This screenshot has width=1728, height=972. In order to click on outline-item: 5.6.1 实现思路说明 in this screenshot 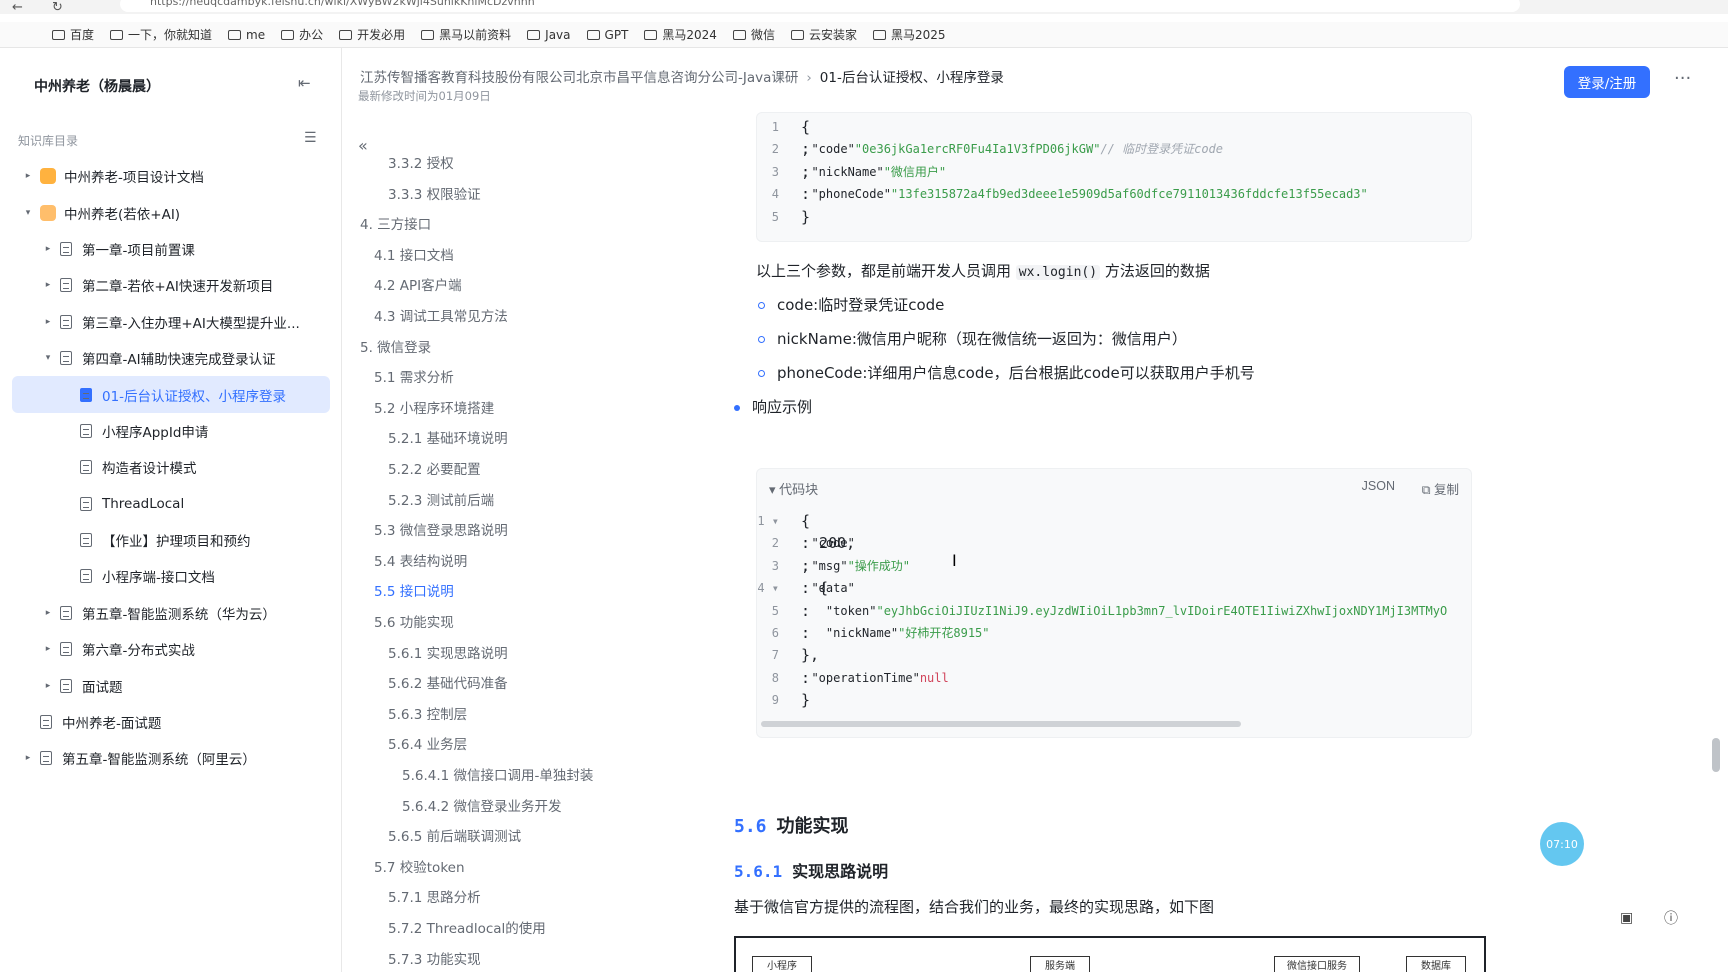, I will do `click(448, 652)`.